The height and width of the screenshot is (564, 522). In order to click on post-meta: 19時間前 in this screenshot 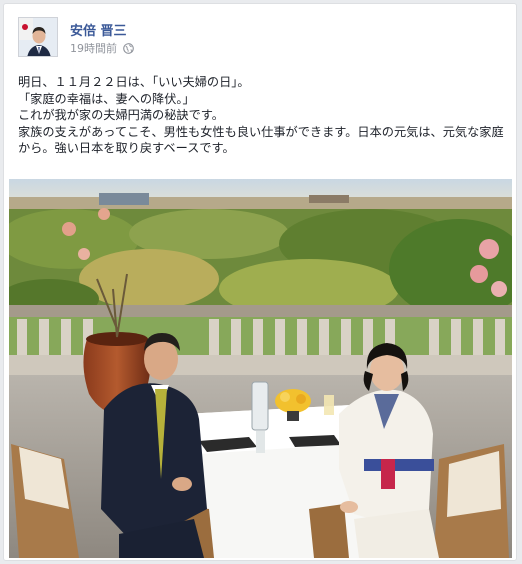, I will do `click(102, 48)`.